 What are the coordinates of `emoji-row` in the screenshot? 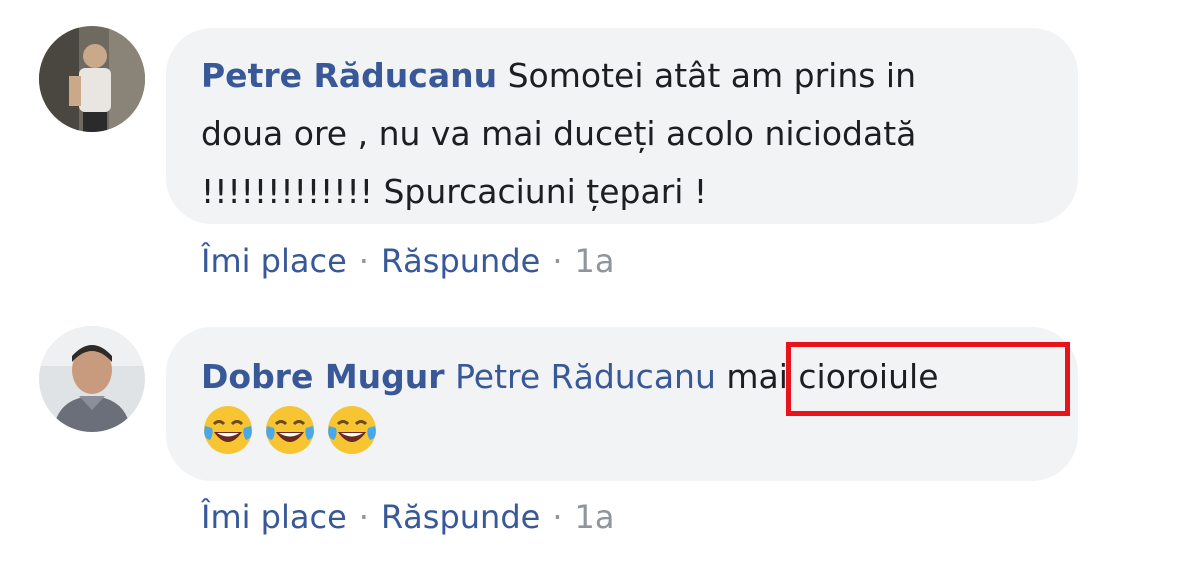 It's located at (290, 430).